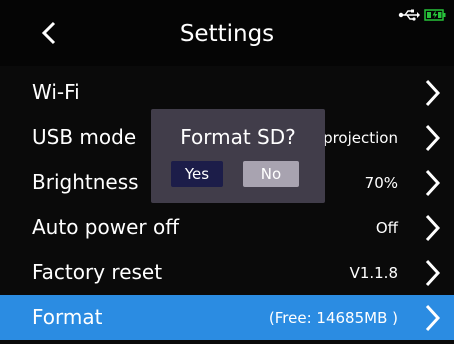 The image size is (454, 344). I want to click on settings-row-auto-power-off: Auto power off Off, so click(227, 227).